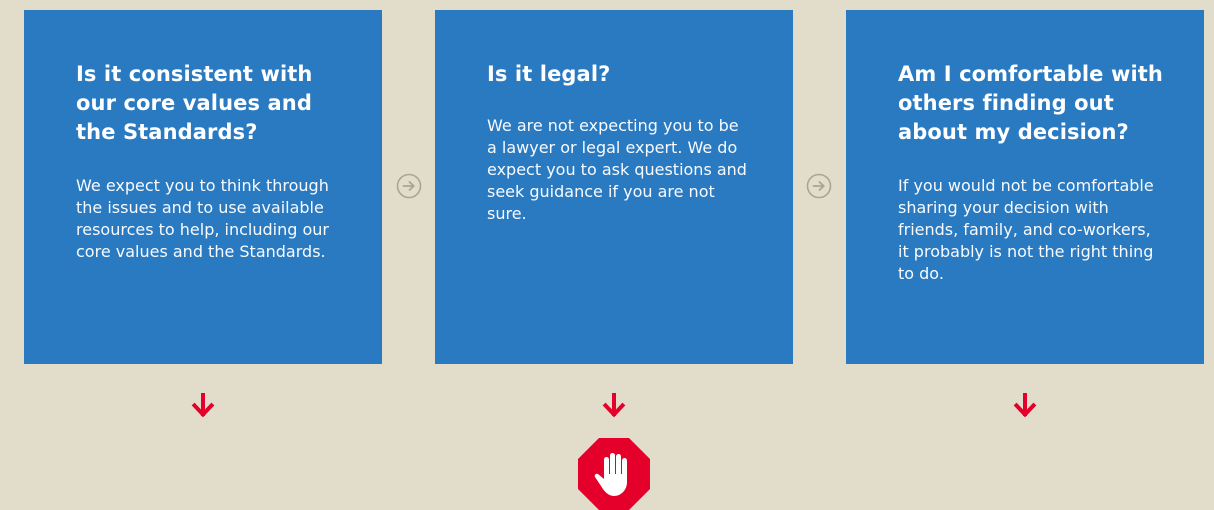  I want to click on card-title: Is it legal?, so click(549, 74).